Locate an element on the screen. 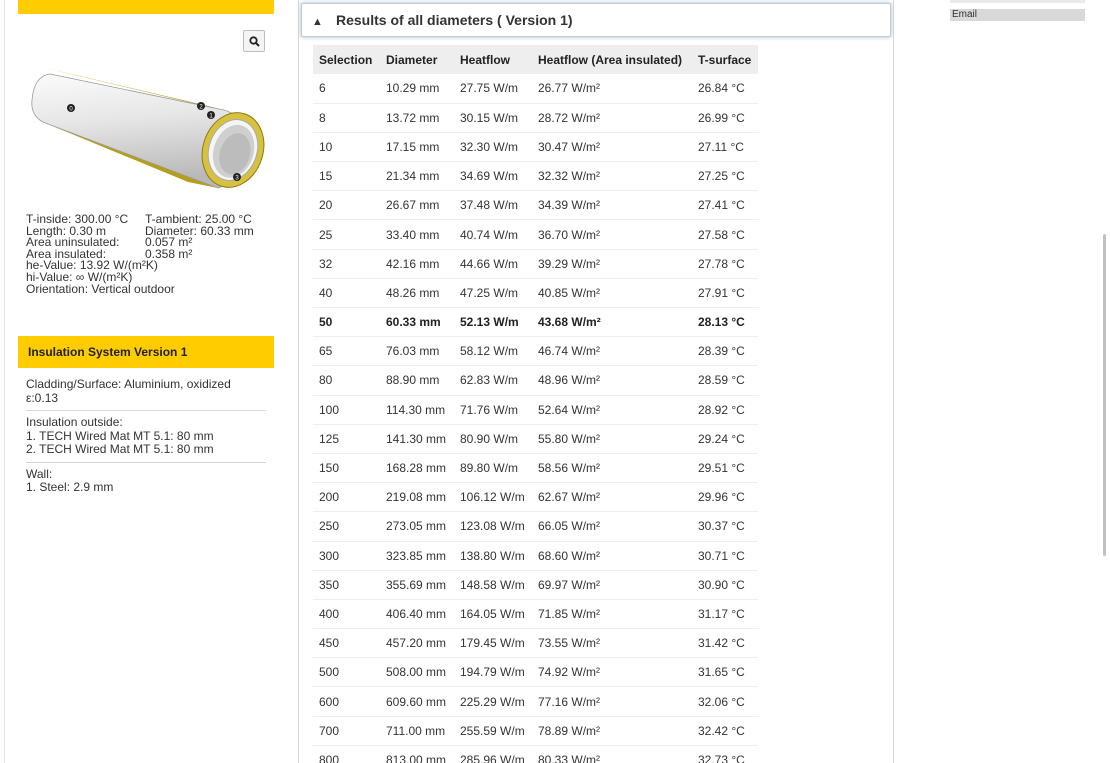 Image resolution: width=1110 pixels, height=763 pixels. table-row: 800 813.00 mm 285.96 W/m 80.33 W/m² 32.73 °C is located at coordinates (535, 754).